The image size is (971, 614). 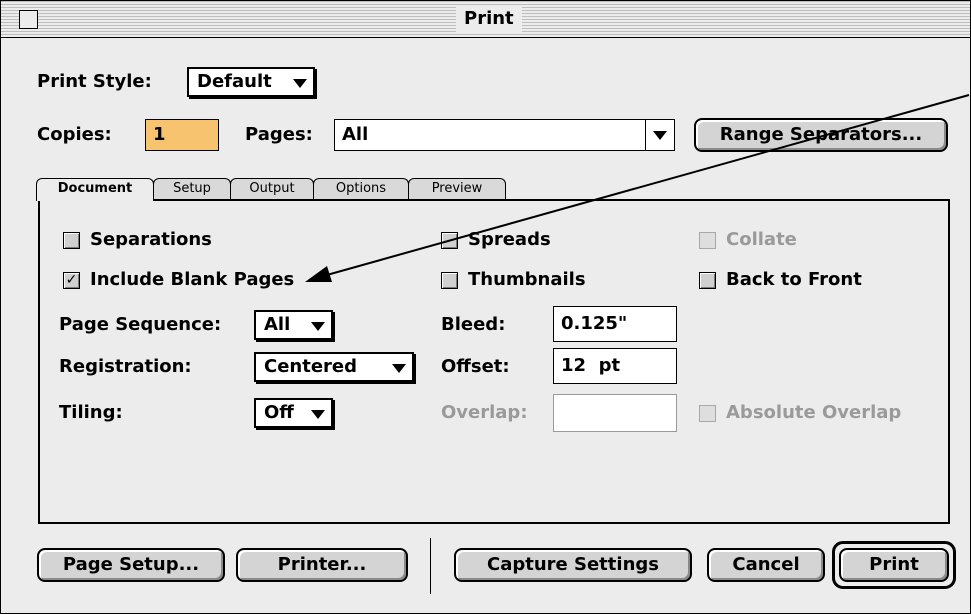 I want to click on include-blank-pages-label: Include Blank Pages, so click(x=192, y=279).